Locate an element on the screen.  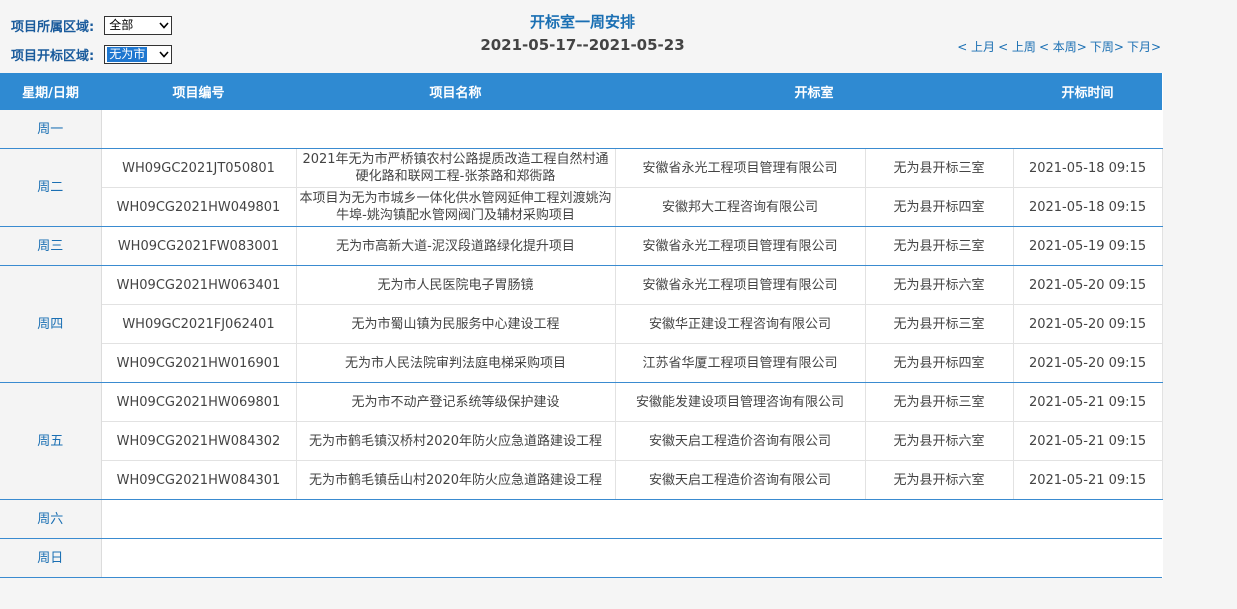
column-header-time: 开标时间 is located at coordinates (1088, 91).